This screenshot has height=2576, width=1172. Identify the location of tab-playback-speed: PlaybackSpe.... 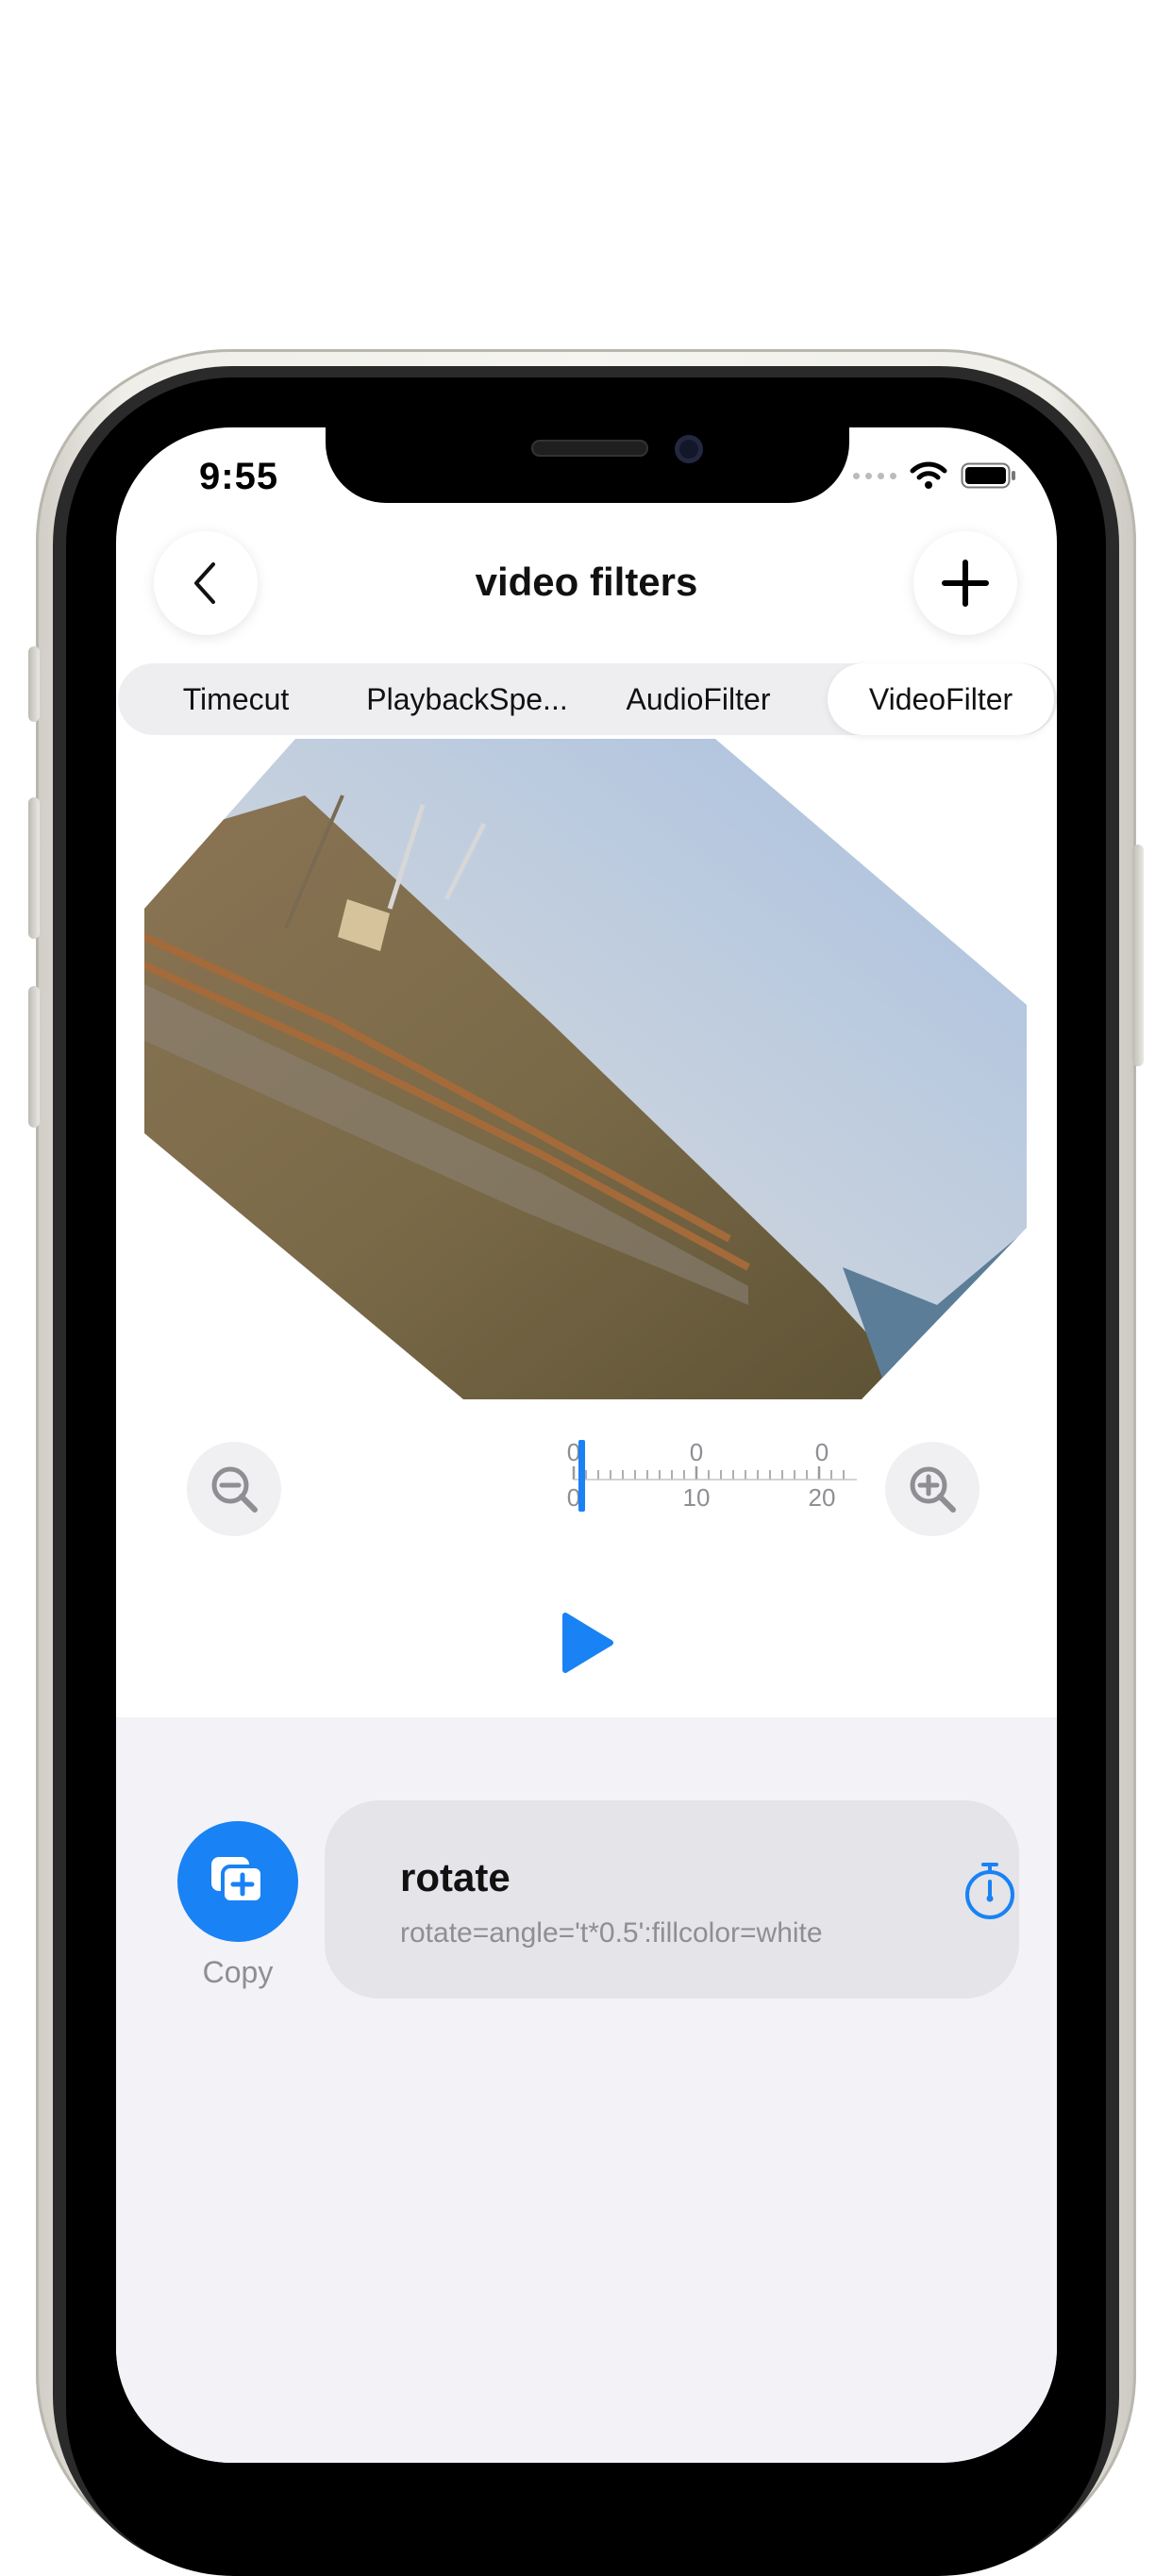
(467, 699).